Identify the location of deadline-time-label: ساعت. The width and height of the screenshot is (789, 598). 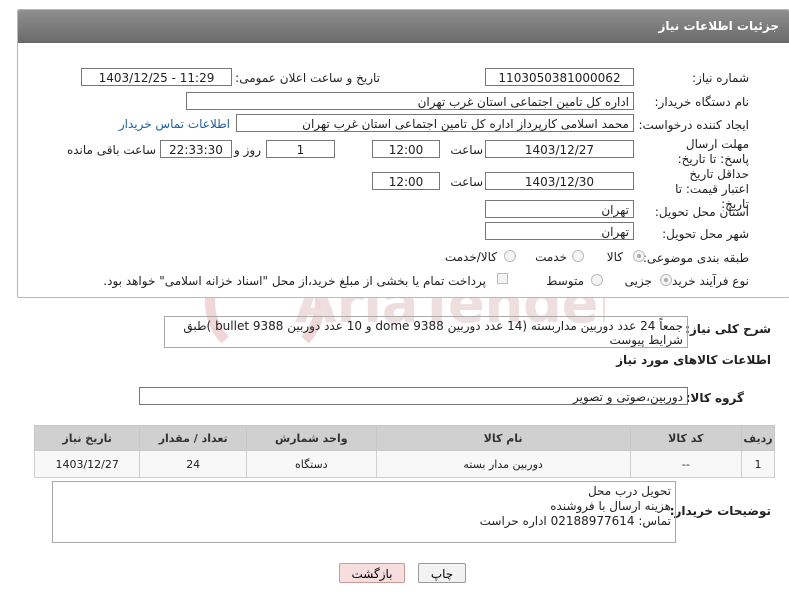
(466, 150).